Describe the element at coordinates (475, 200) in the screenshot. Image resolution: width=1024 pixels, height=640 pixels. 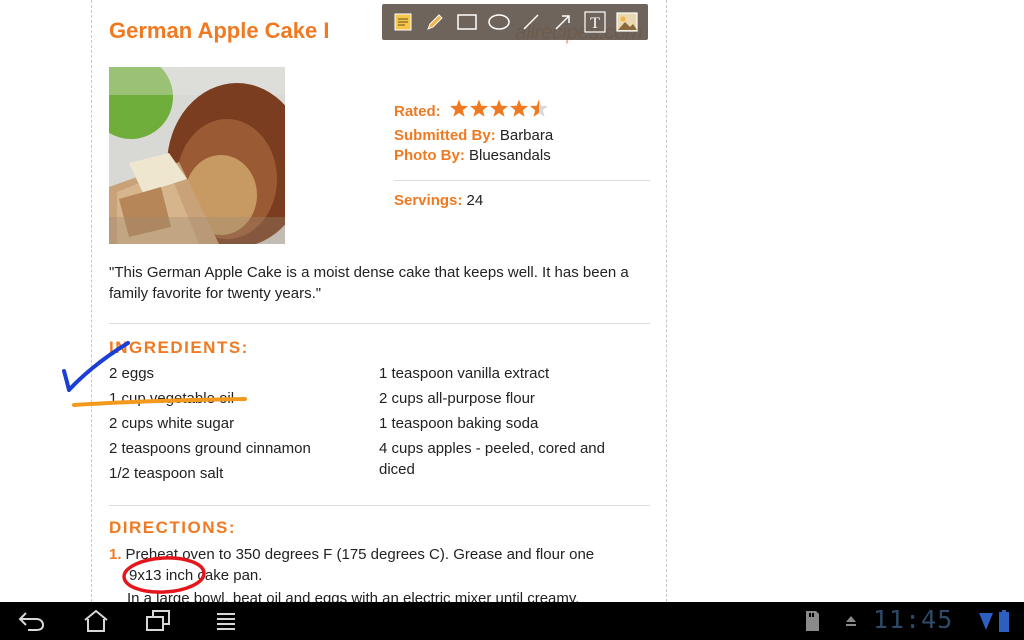
I see `servings-value: 24` at that location.